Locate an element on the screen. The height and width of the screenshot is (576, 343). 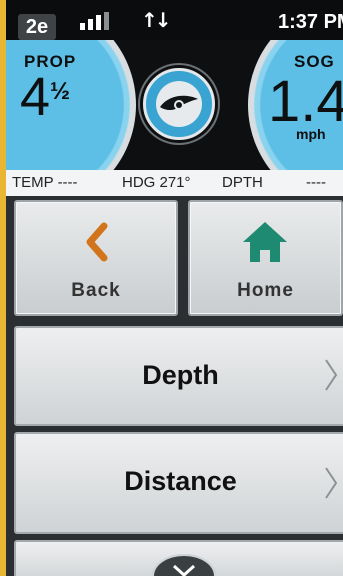
menu-item-label: Distance is located at coordinates (180, 481).